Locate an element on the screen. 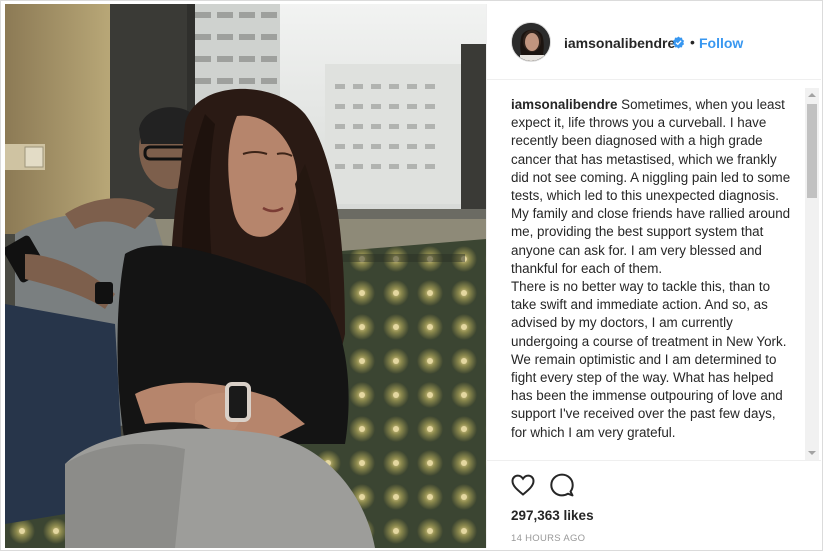 The height and width of the screenshot is (551, 823). post-header: iamsonalibendre • Follow is located at coordinates (654, 42).